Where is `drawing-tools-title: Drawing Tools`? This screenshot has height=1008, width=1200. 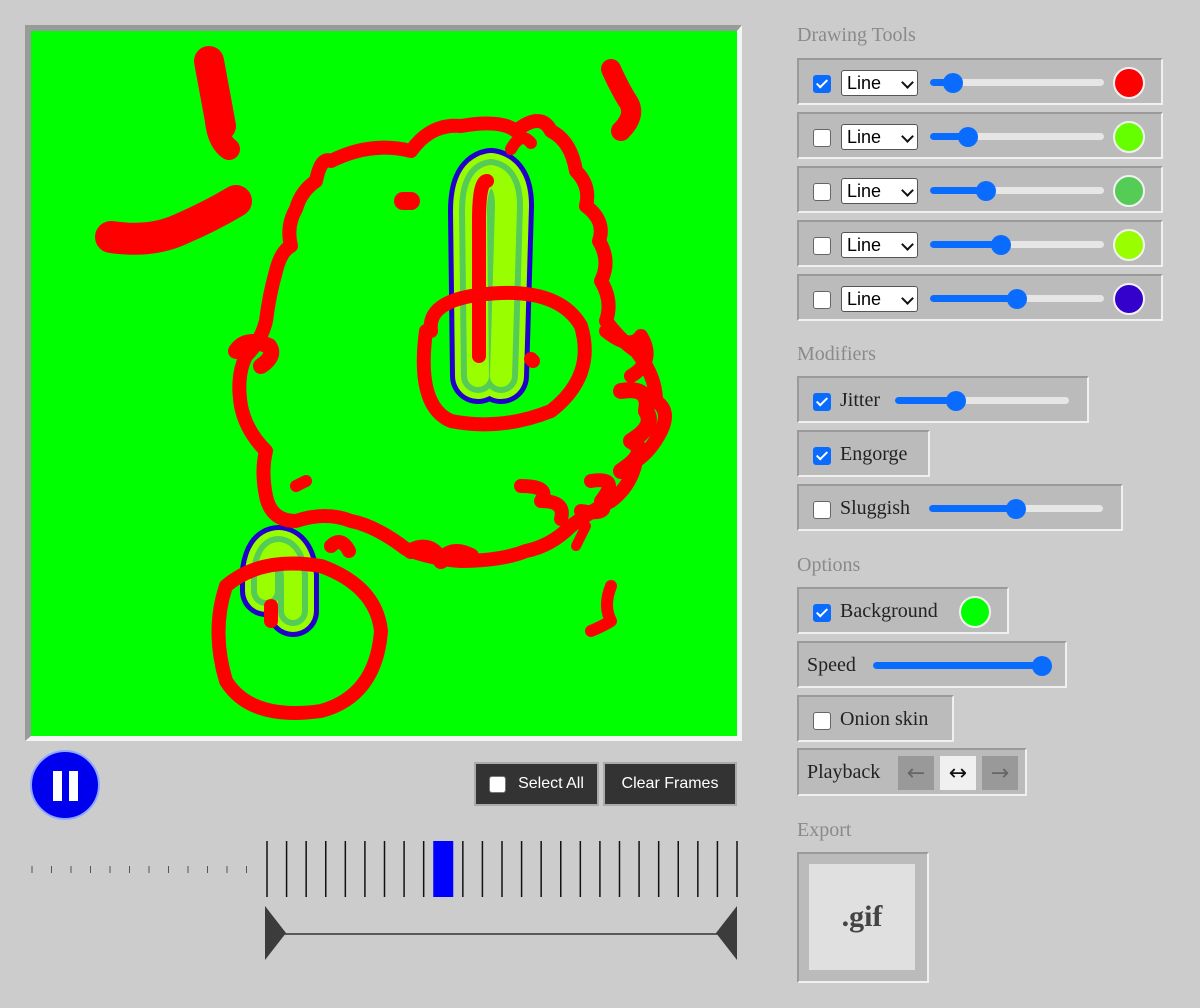 drawing-tools-title: Drawing Tools is located at coordinates (856, 35).